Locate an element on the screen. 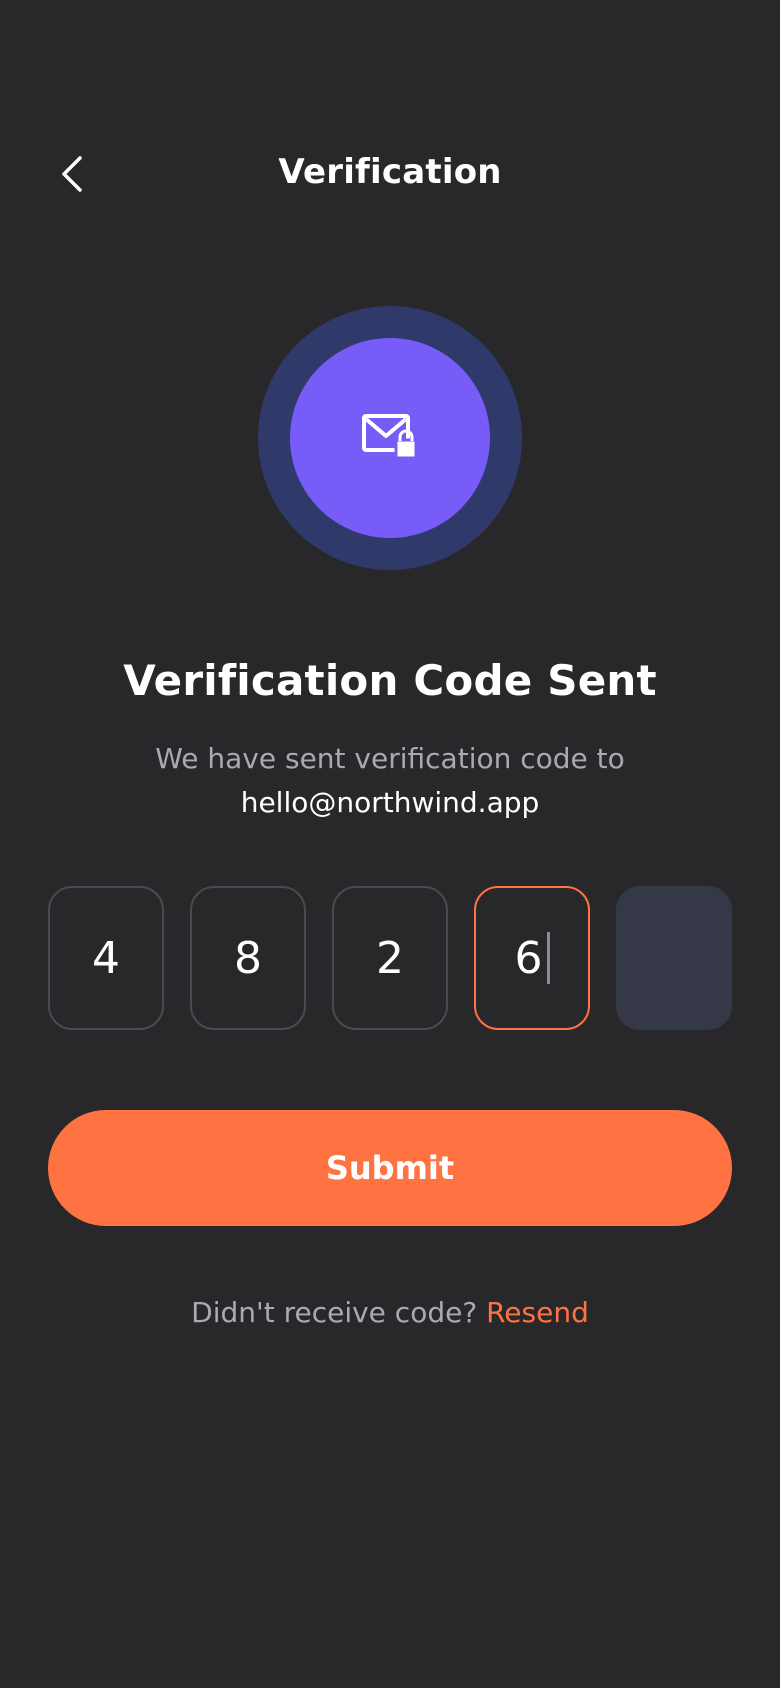 This screenshot has height=1688, width=780. page-title: Verification is located at coordinates (390, 172).